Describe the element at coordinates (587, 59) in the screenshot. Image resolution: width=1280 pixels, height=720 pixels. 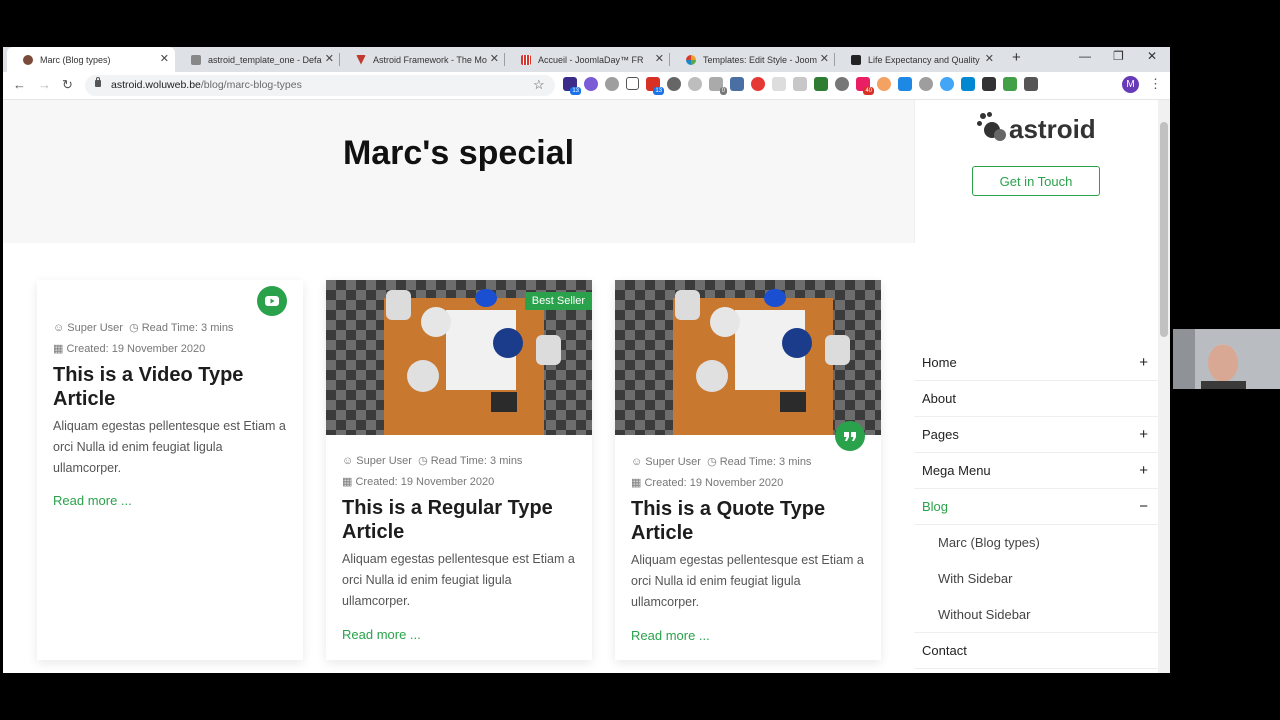
I see `tab-joomladay: Accueil - JoomlaDay™ FR ✕` at that location.